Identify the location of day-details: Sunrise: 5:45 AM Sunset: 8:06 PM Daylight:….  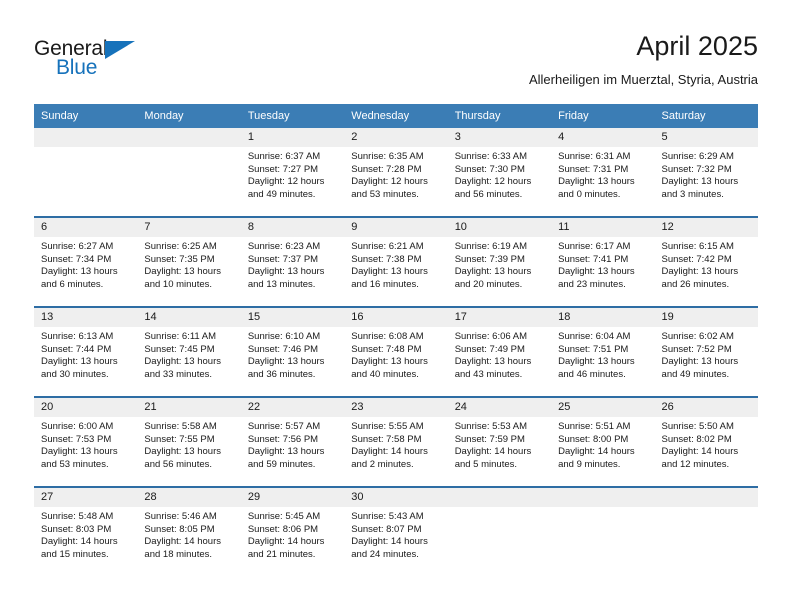
(292, 534).